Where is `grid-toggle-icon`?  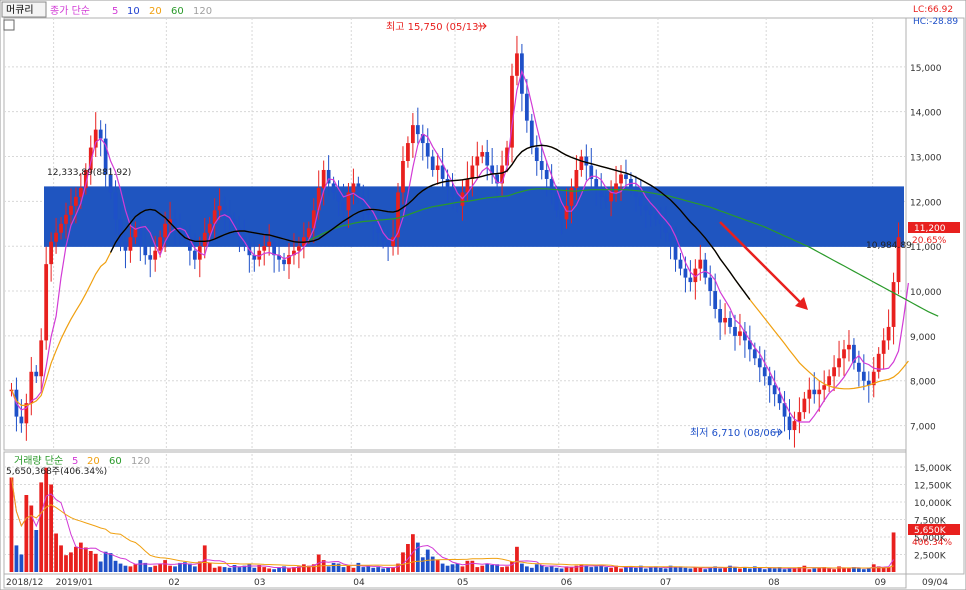
grid-toggle-icon is located at coordinates (9, 25).